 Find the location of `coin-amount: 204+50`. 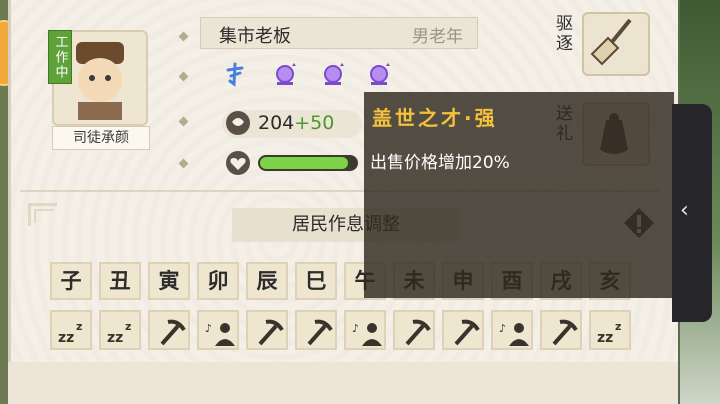

coin-amount: 204+50 is located at coordinates (296, 123).